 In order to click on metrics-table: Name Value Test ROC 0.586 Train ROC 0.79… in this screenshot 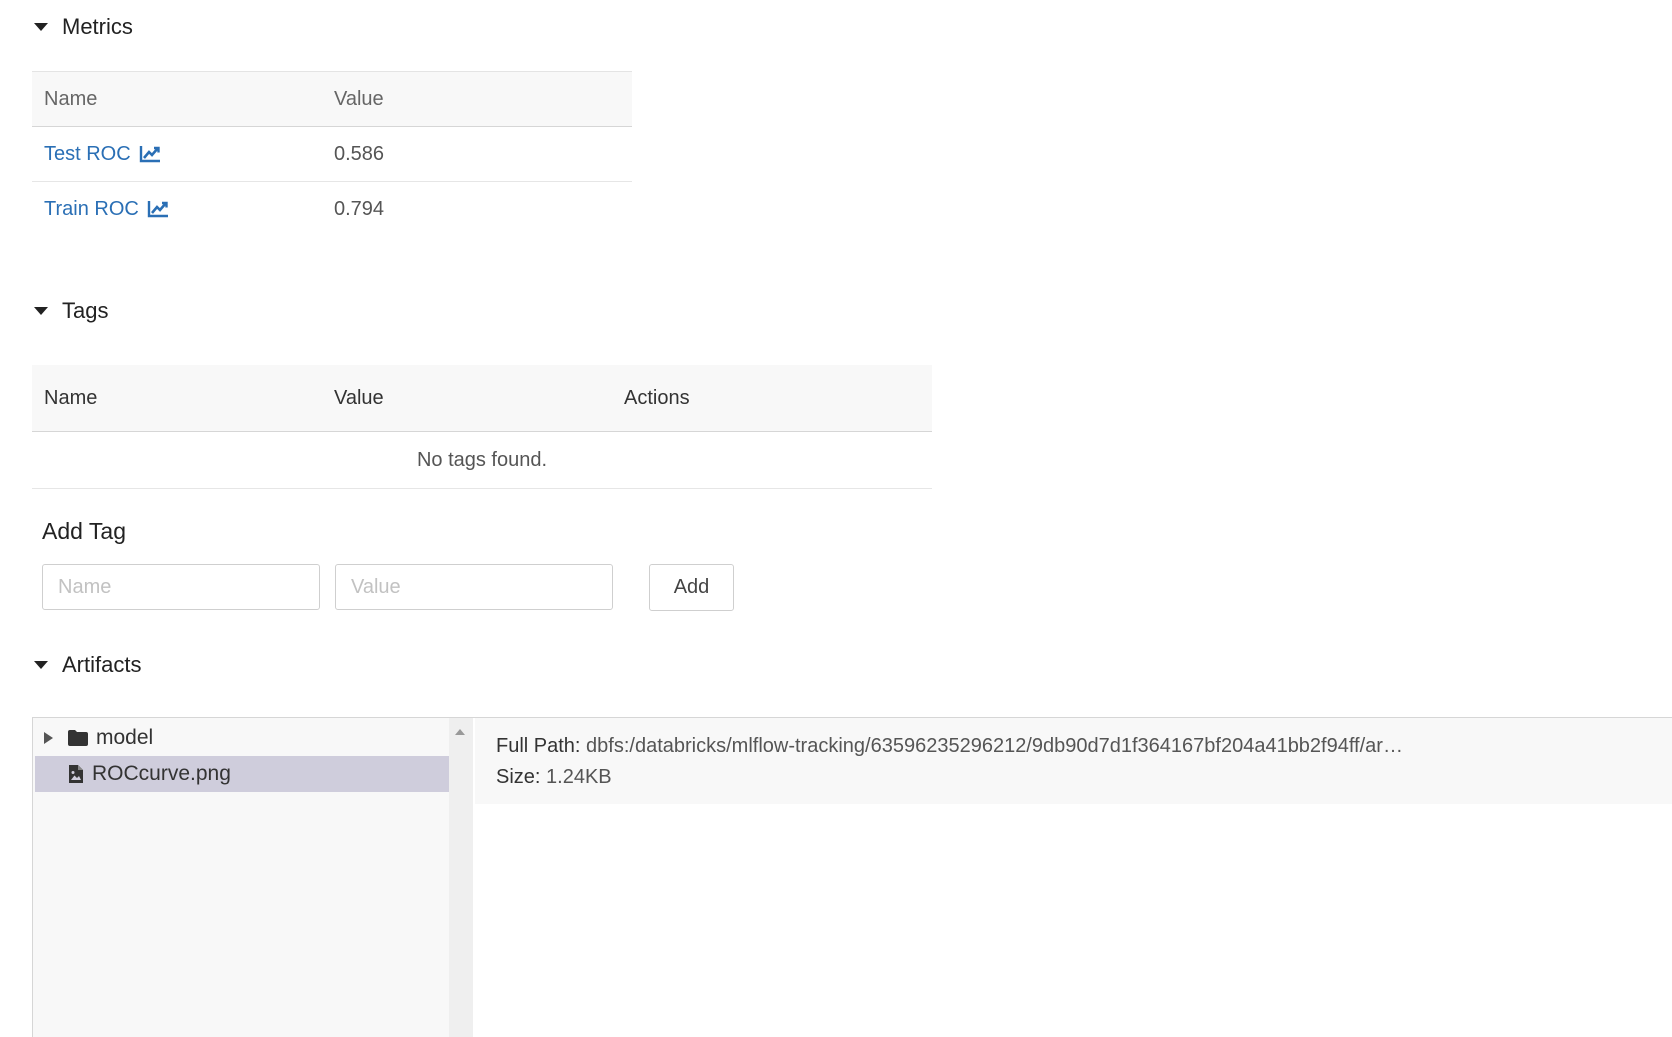, I will do `click(332, 153)`.